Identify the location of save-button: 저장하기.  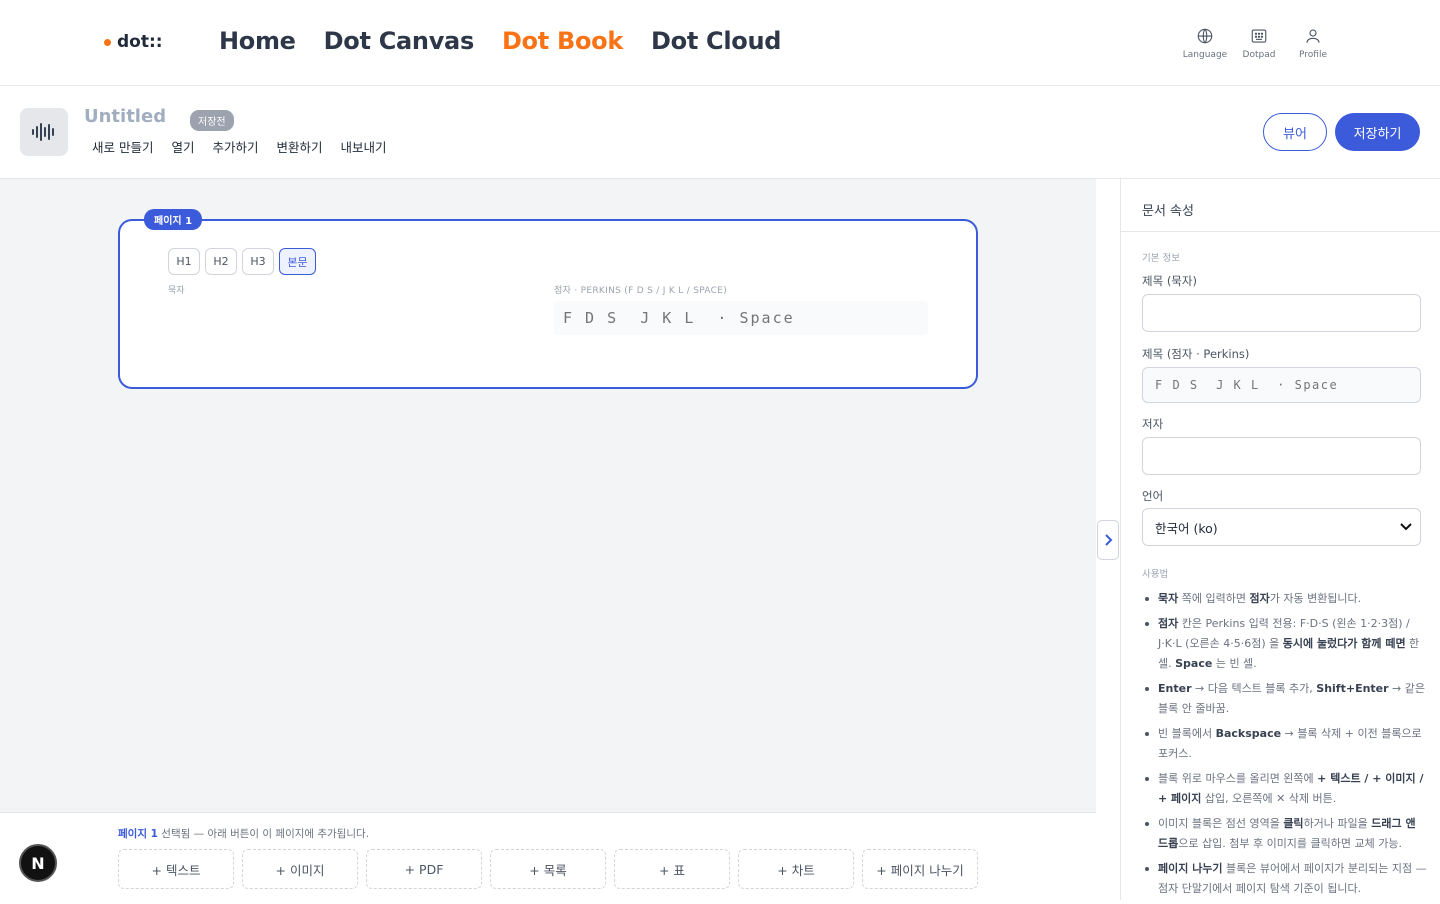
(1377, 132).